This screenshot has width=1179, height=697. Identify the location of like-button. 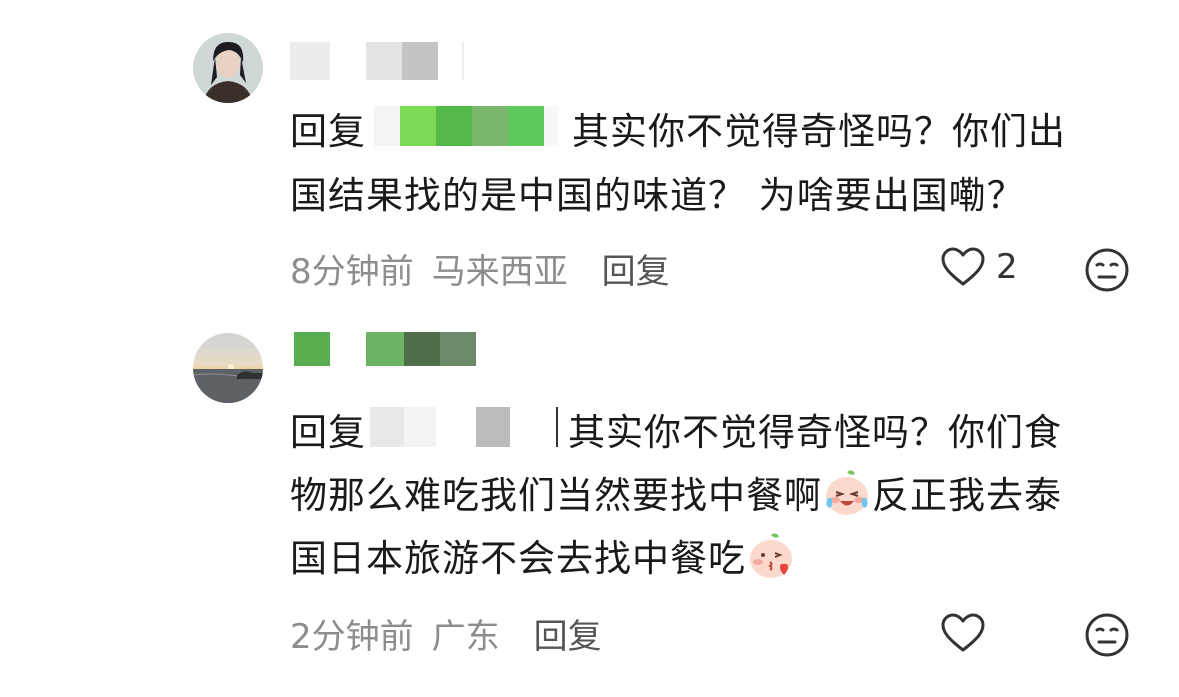
(968, 633).